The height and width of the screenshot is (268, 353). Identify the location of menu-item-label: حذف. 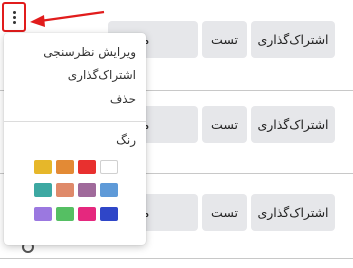
(122, 99).